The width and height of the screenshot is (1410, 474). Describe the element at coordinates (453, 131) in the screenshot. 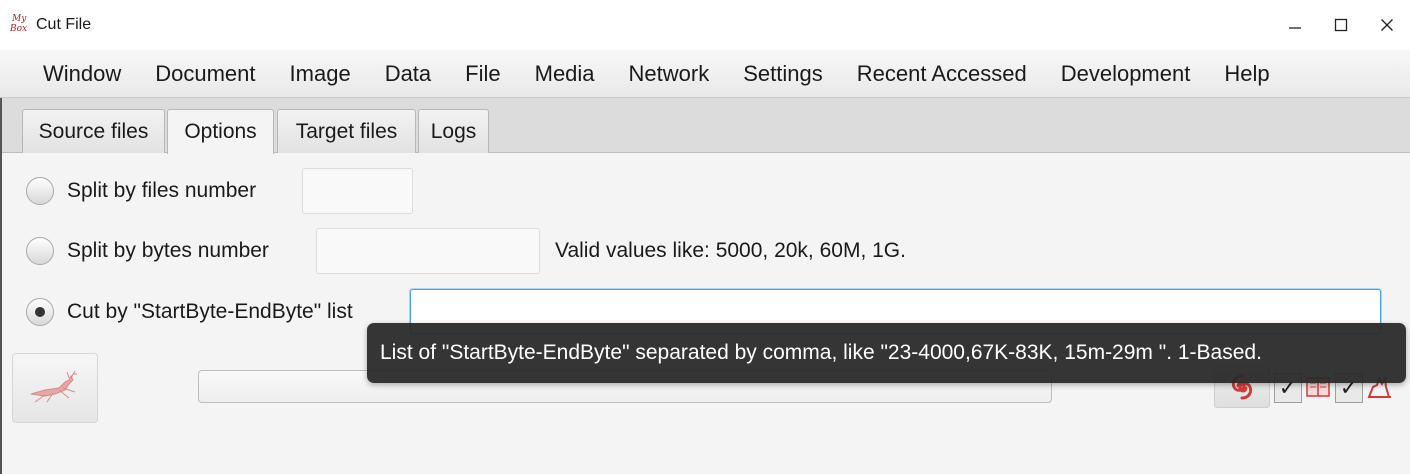

I see `tab-logs: Logs` at that location.